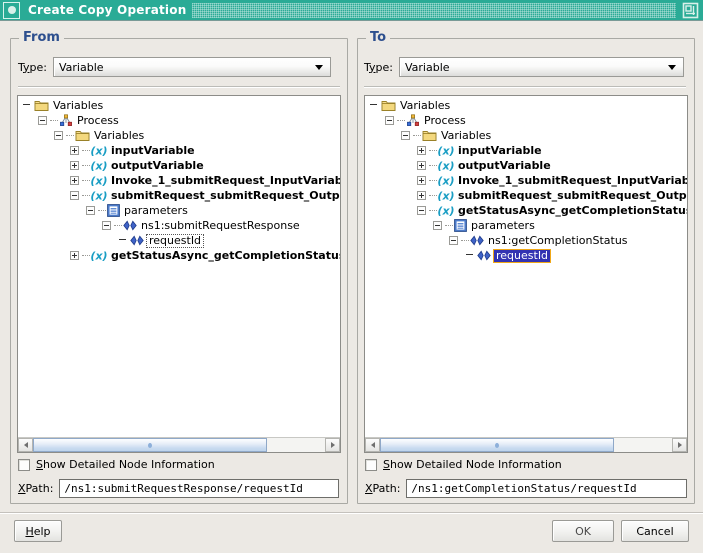 The height and width of the screenshot is (553, 703). I want to click on to-type-row: Type: Variable, so click(525, 67).